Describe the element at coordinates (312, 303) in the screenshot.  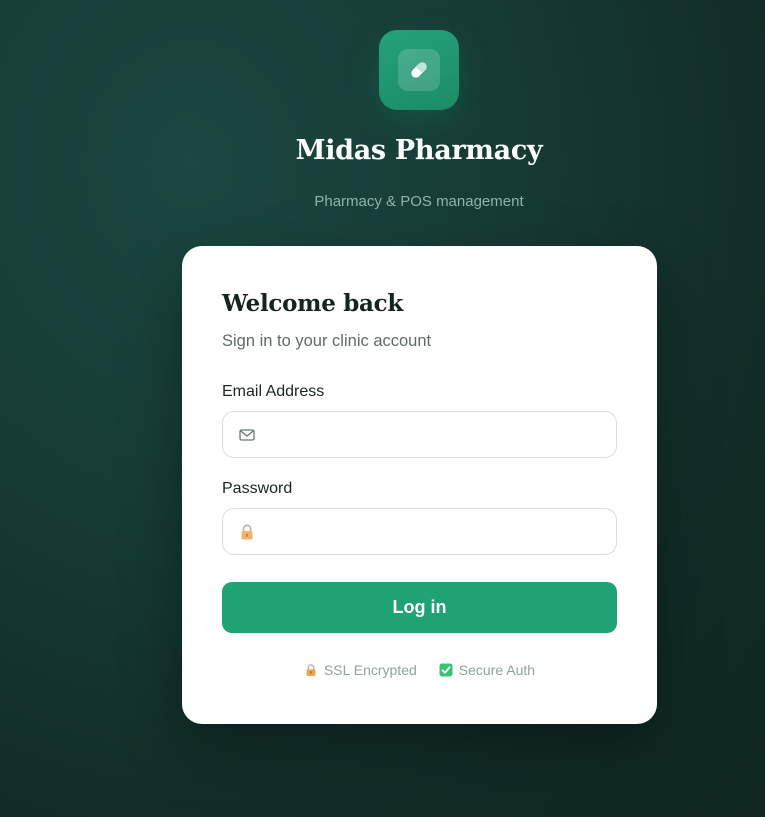
I see `card-heading: Welcome back` at that location.